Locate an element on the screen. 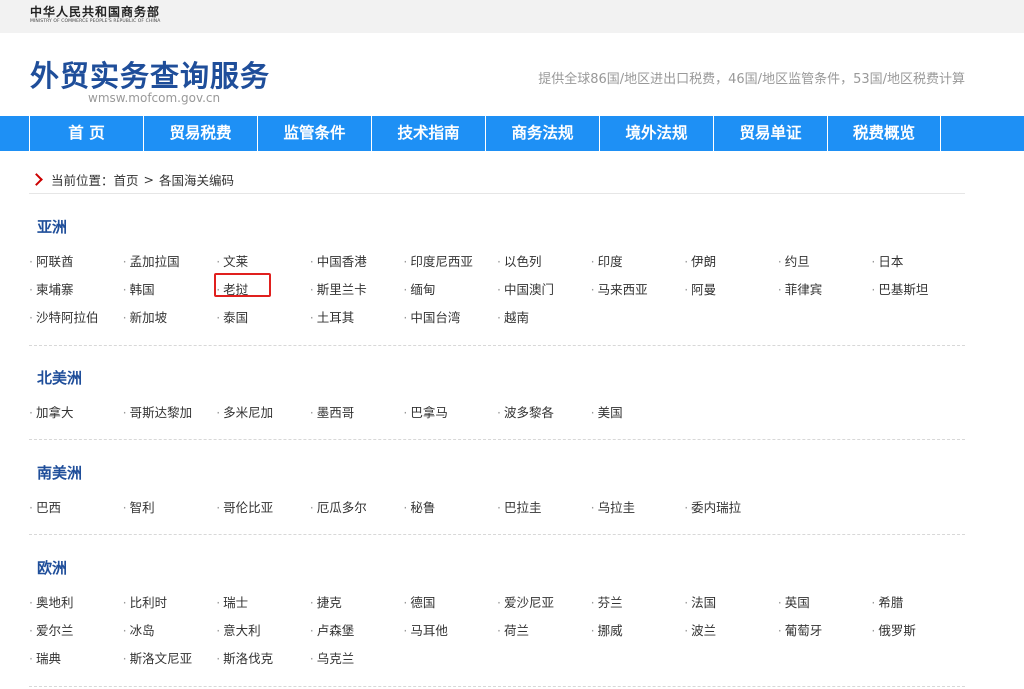 This screenshot has width=1024, height=689. country-name: 斯洛文尼亚 is located at coordinates (161, 658).